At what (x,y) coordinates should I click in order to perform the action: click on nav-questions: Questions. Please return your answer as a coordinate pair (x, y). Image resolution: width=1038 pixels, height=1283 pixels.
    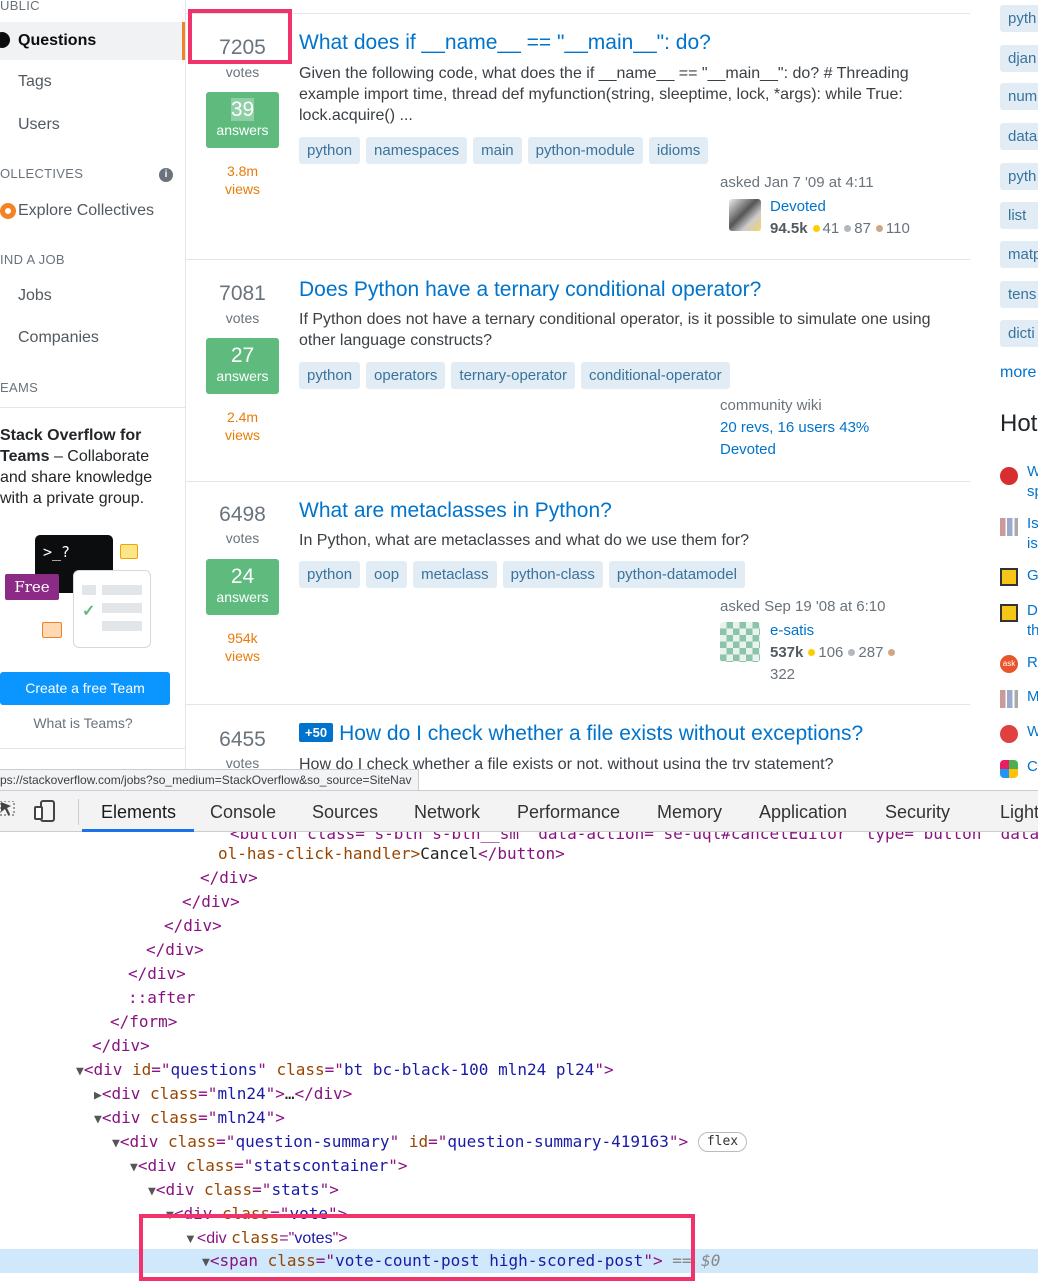
    Looking at the image, I should click on (92, 41).